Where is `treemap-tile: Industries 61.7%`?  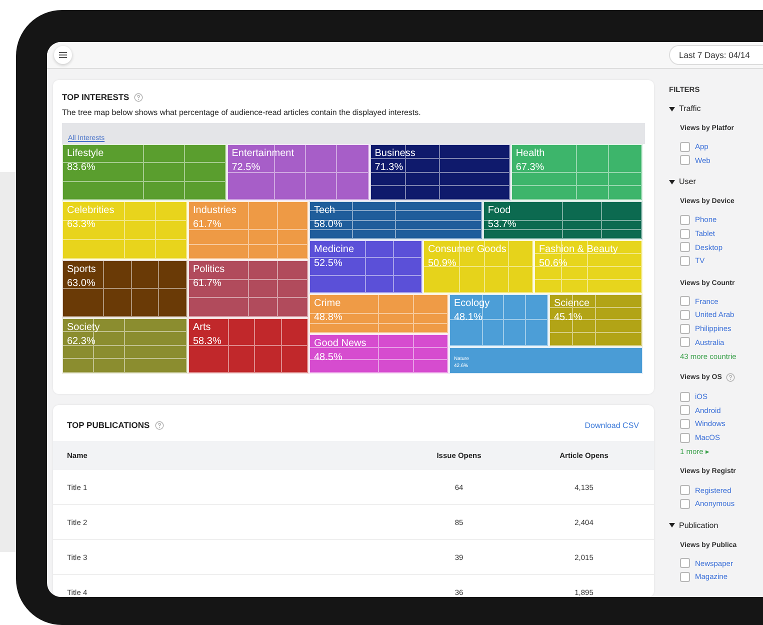
treemap-tile: Industries 61.7% is located at coordinates (248, 230).